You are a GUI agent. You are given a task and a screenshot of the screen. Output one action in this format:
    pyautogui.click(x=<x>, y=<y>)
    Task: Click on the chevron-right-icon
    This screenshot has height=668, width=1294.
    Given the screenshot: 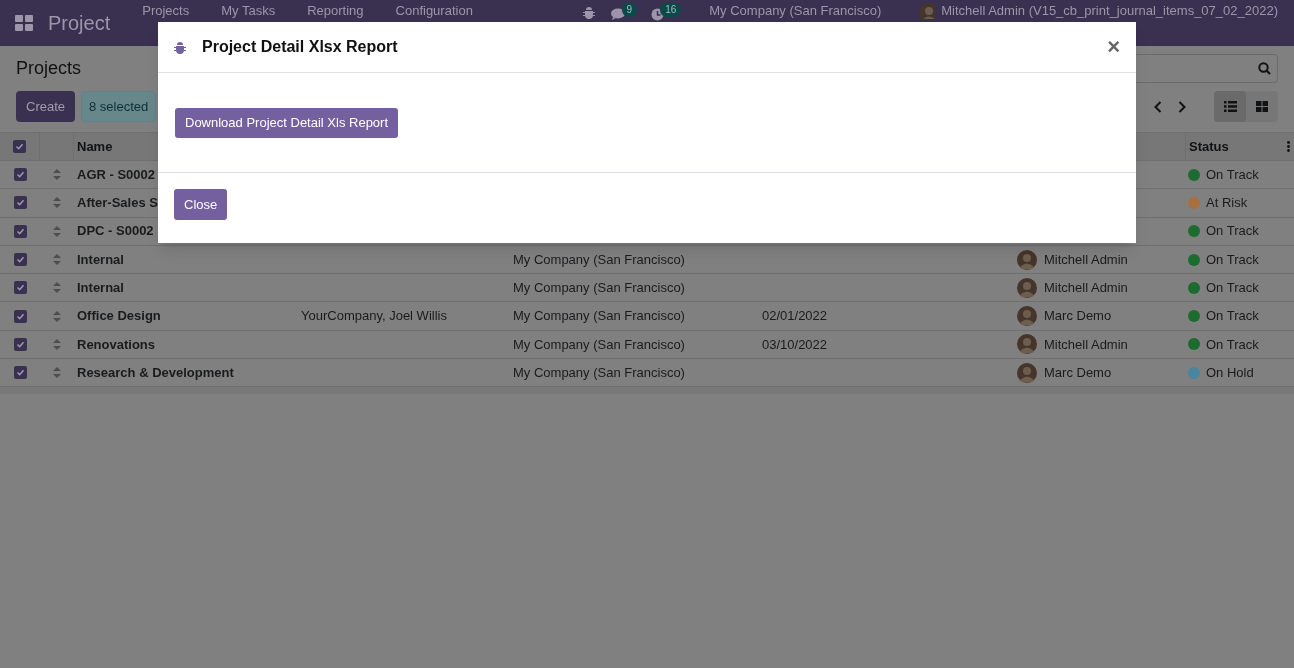 What is the action you would take?
    pyautogui.click(x=1182, y=106)
    